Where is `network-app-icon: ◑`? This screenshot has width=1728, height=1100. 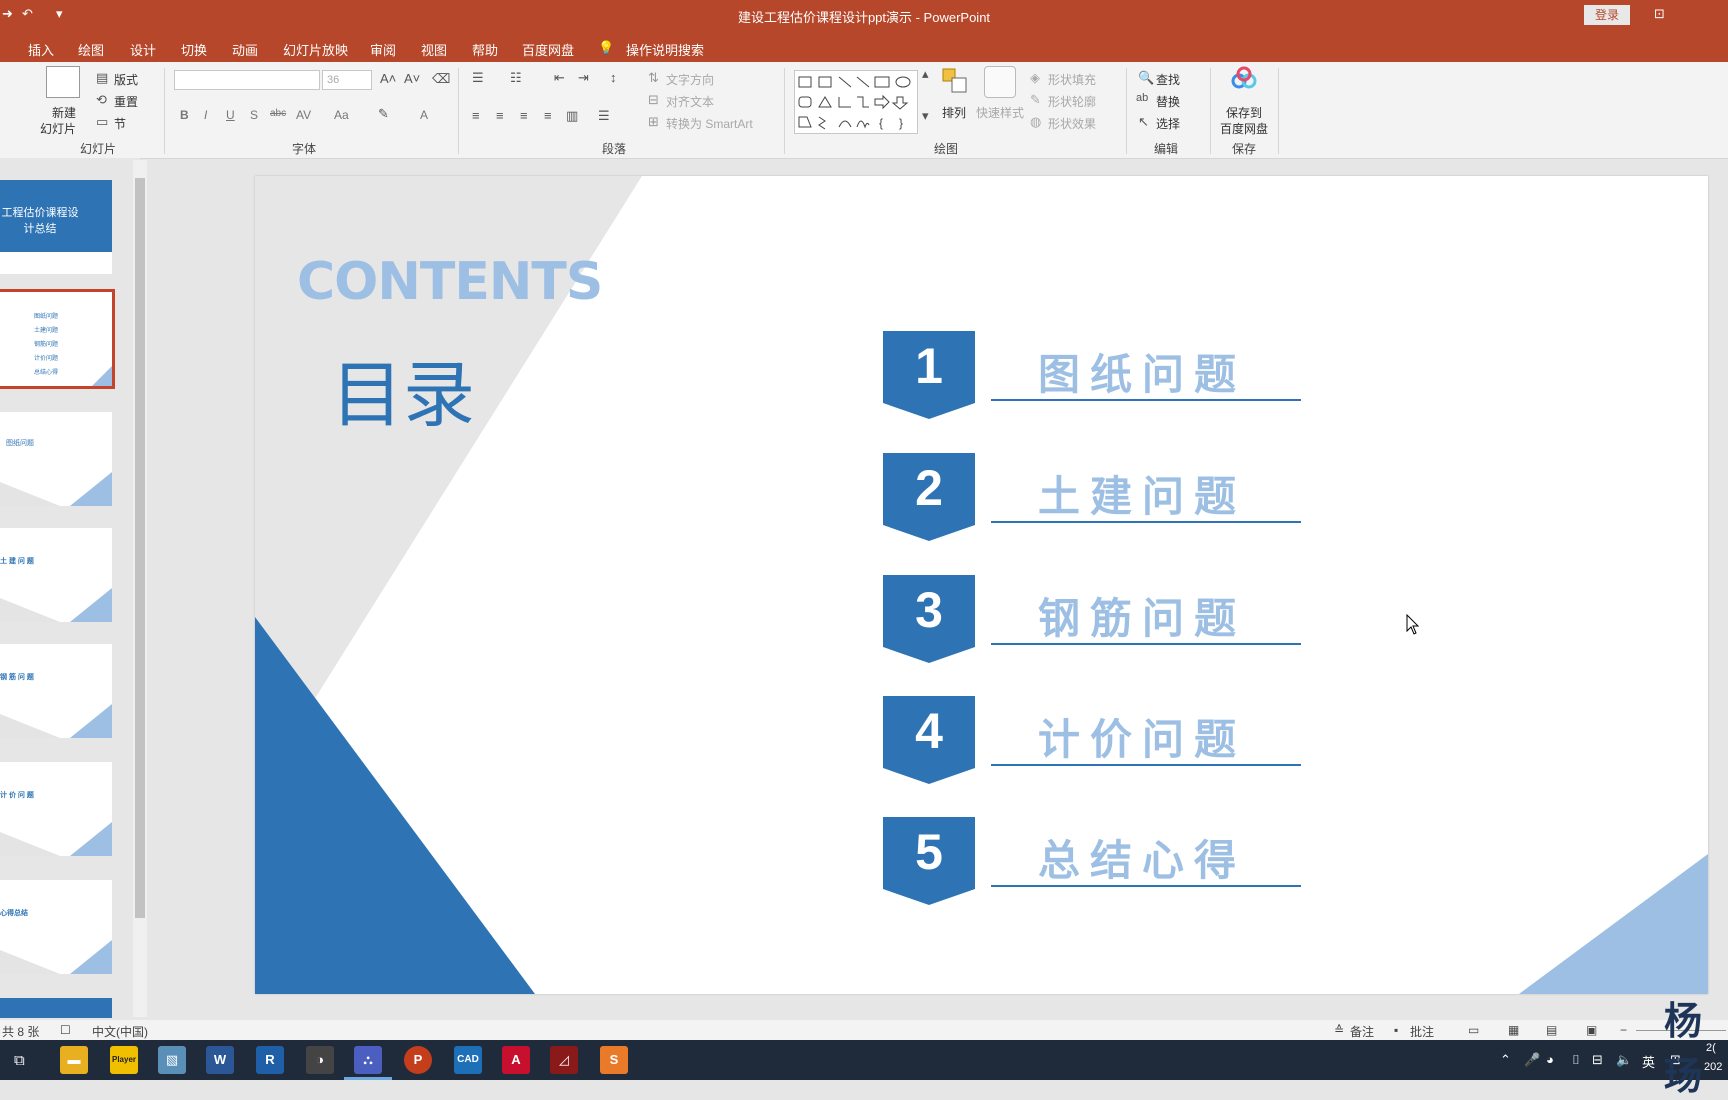
network-app-icon: ◑ is located at coordinates (320, 1060).